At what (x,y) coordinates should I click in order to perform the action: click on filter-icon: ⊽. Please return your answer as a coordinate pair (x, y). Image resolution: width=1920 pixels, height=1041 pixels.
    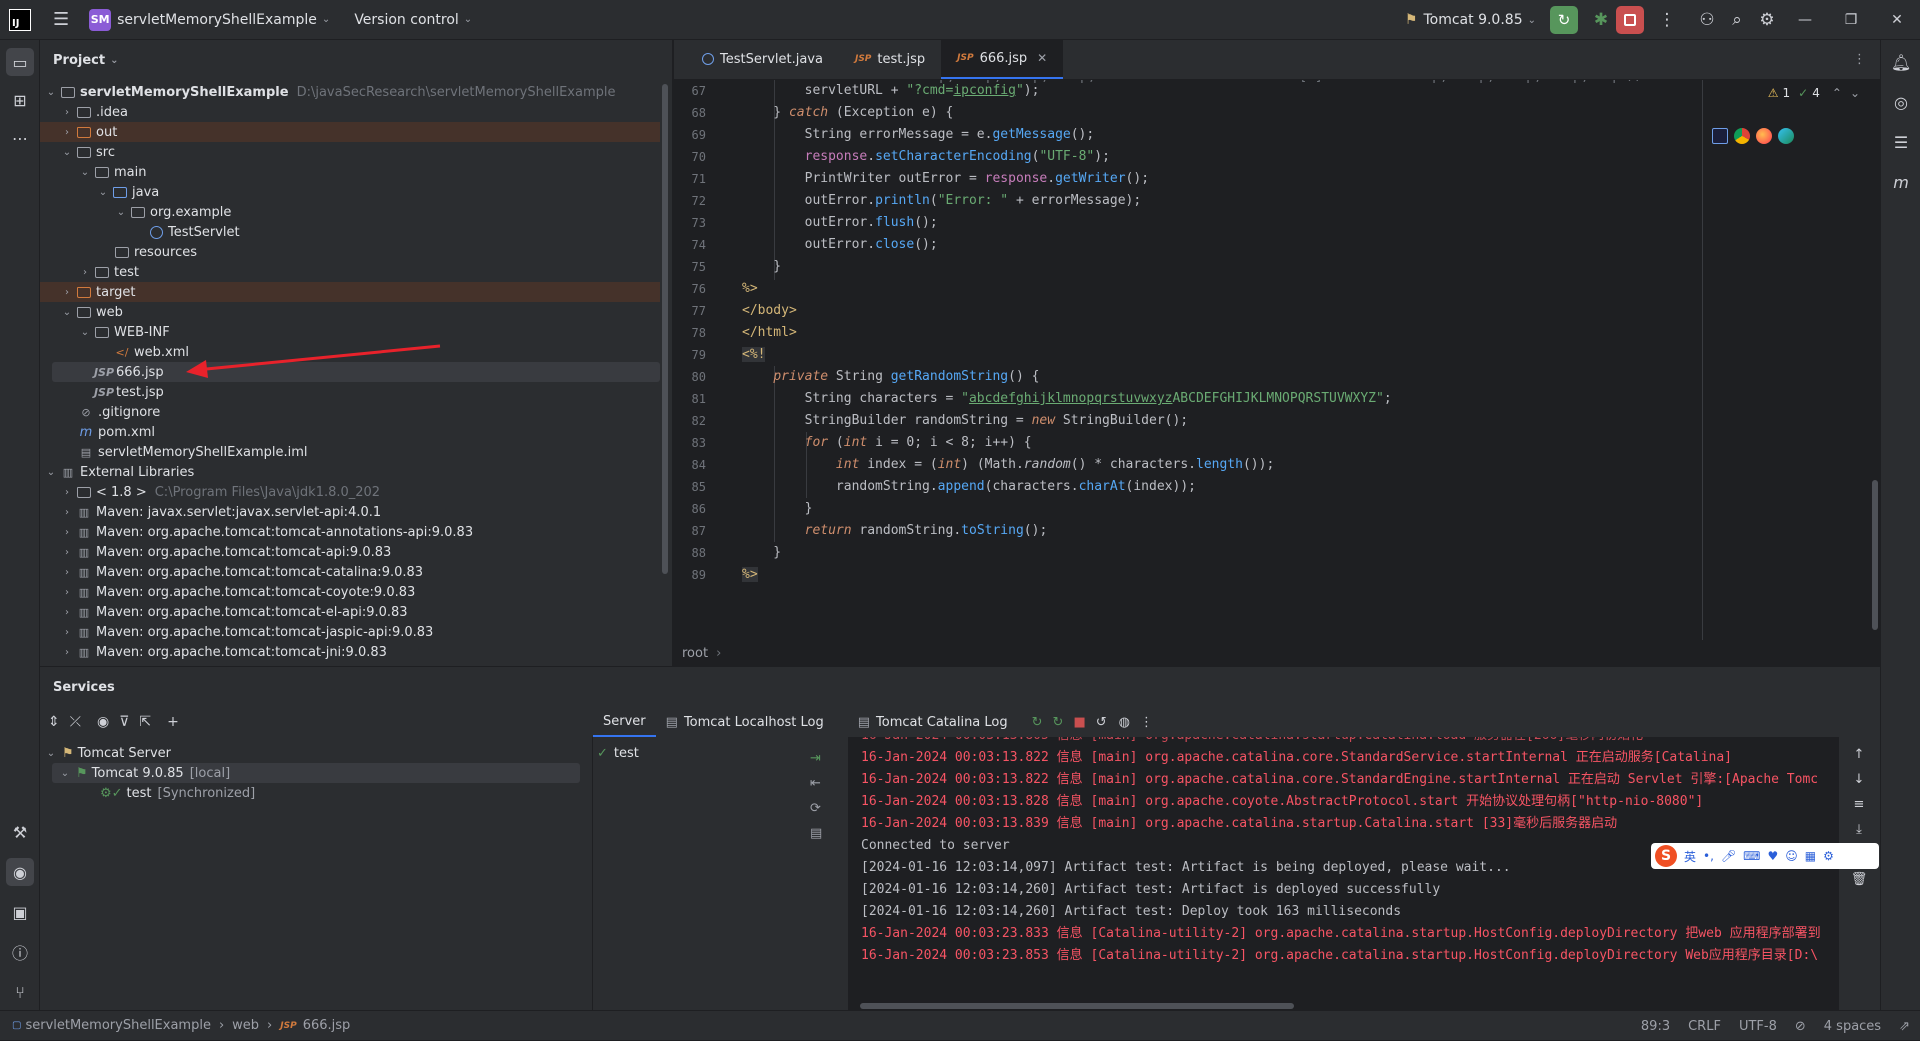
    Looking at the image, I should click on (124, 722).